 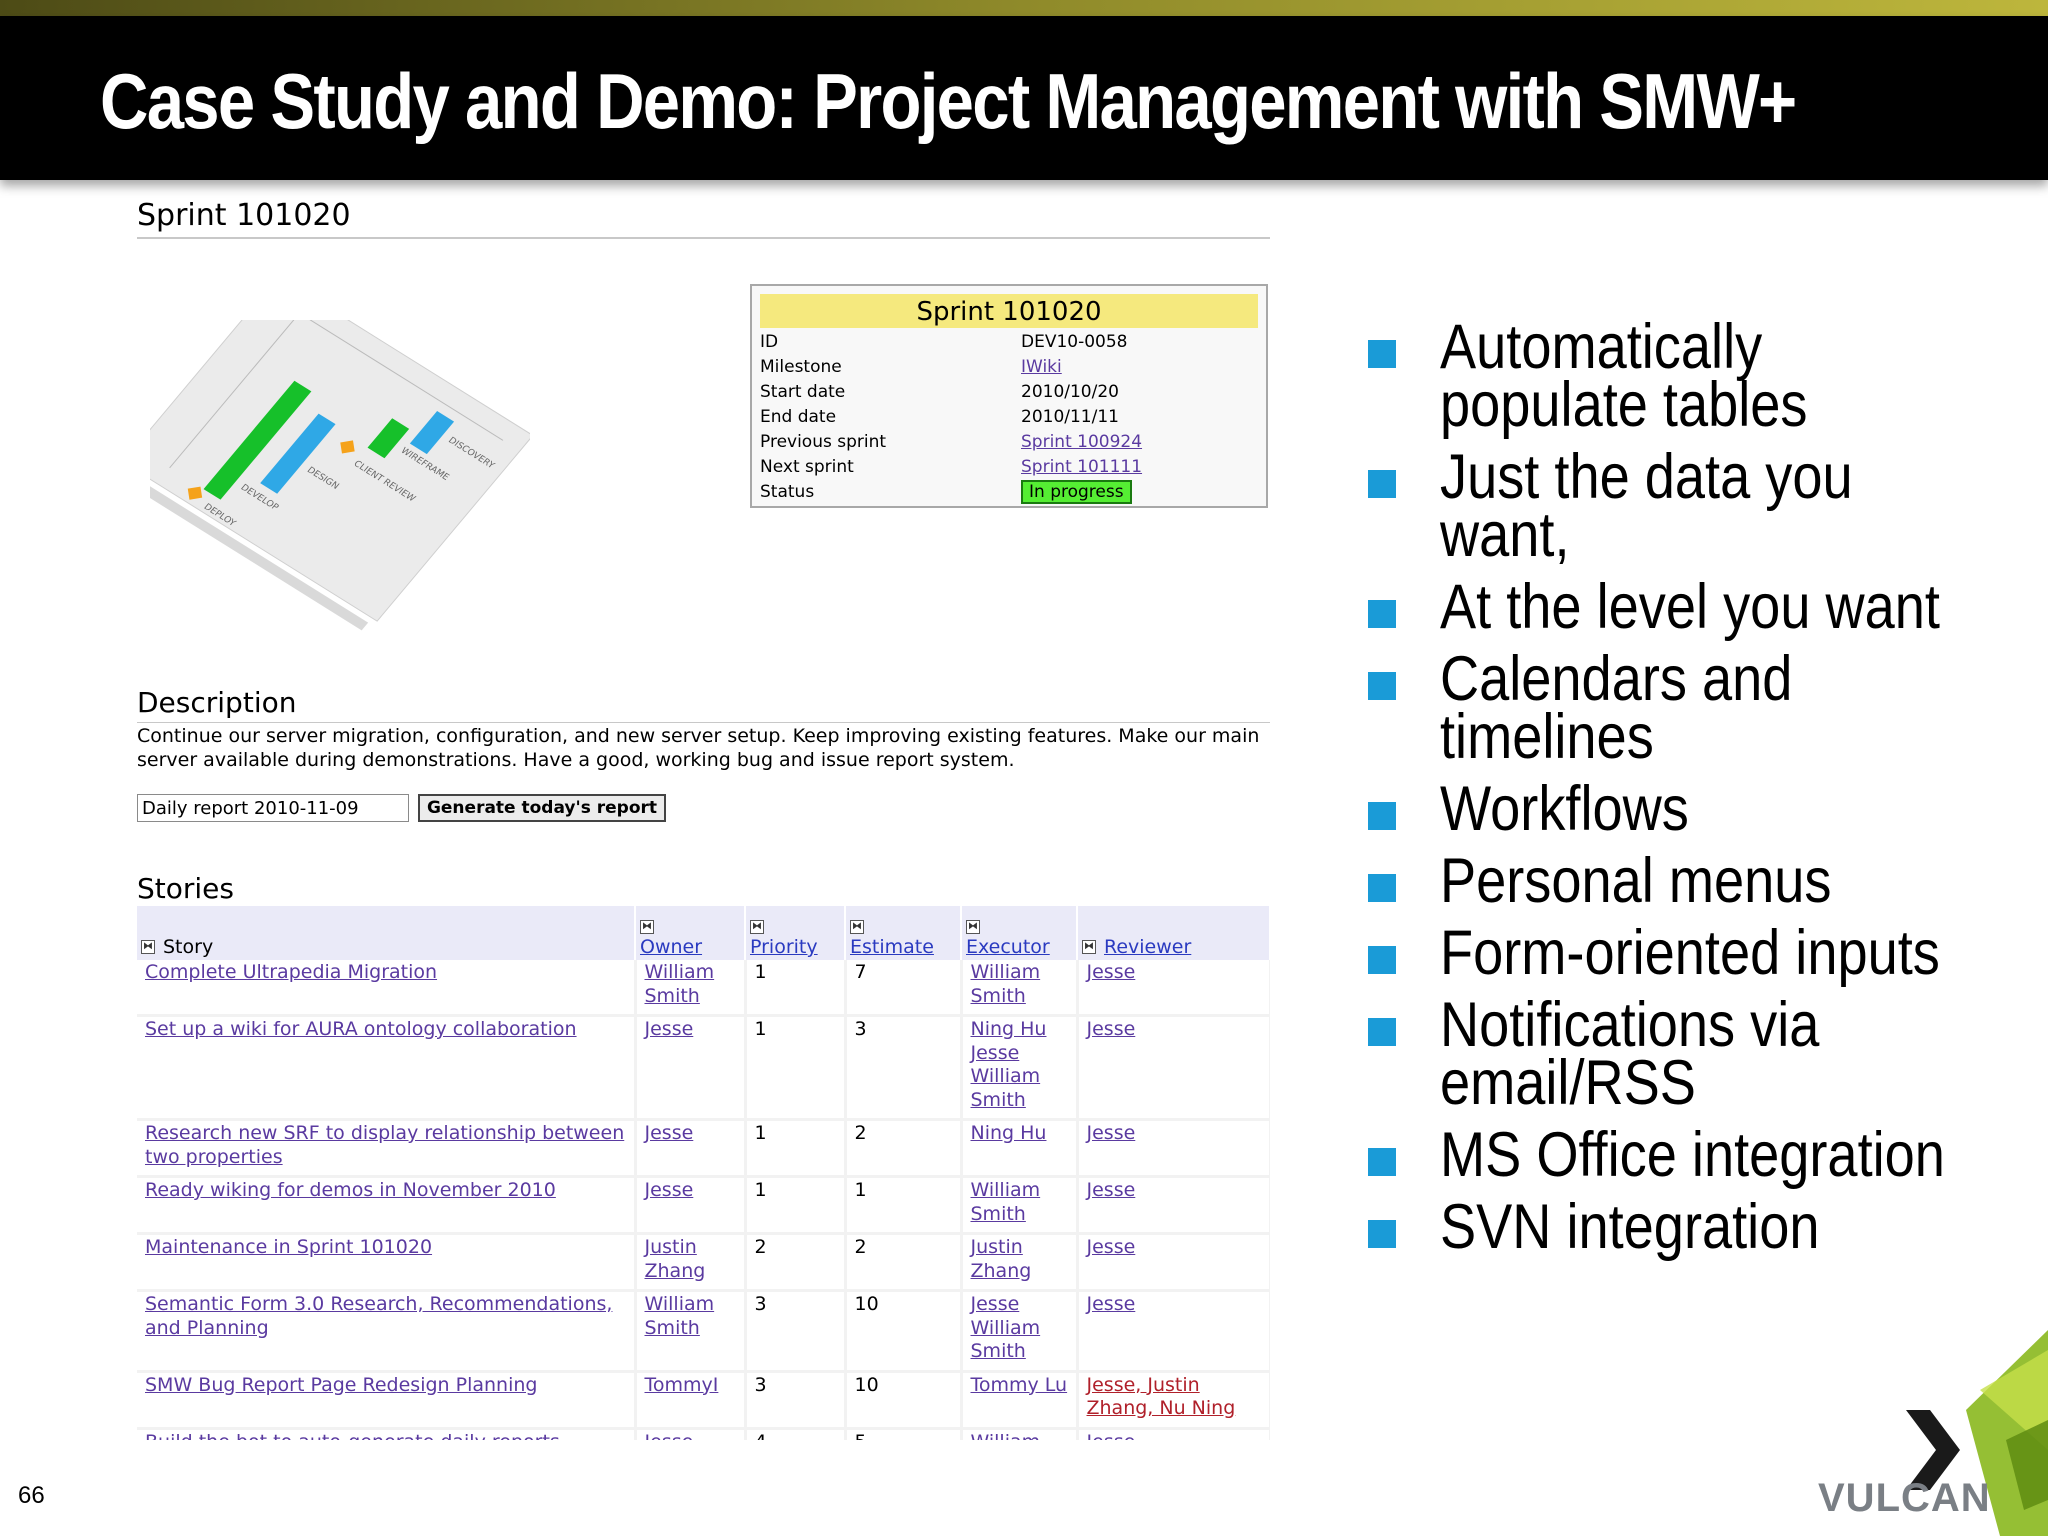 What do you see at coordinates (1081, 467) in the screenshot?
I see `next-sprint-link: Sprint 101111` at bounding box center [1081, 467].